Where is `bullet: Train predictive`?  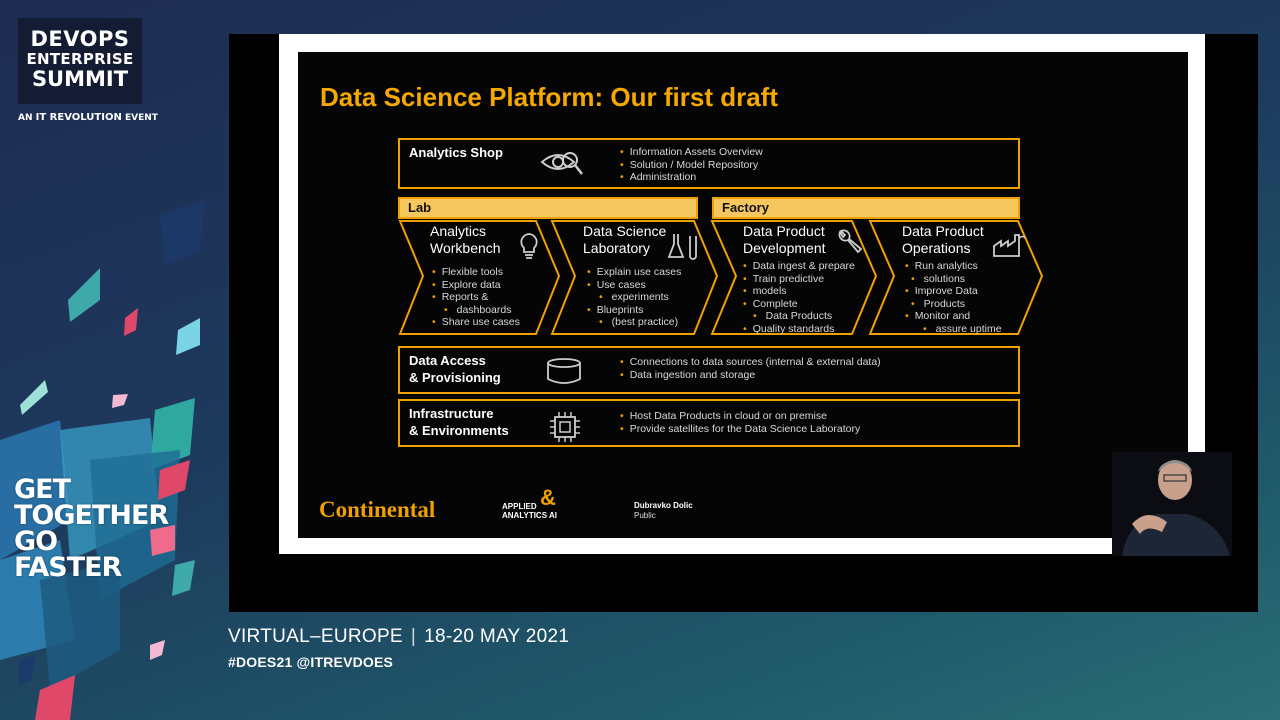
bullet: Train predictive is located at coordinates (799, 279).